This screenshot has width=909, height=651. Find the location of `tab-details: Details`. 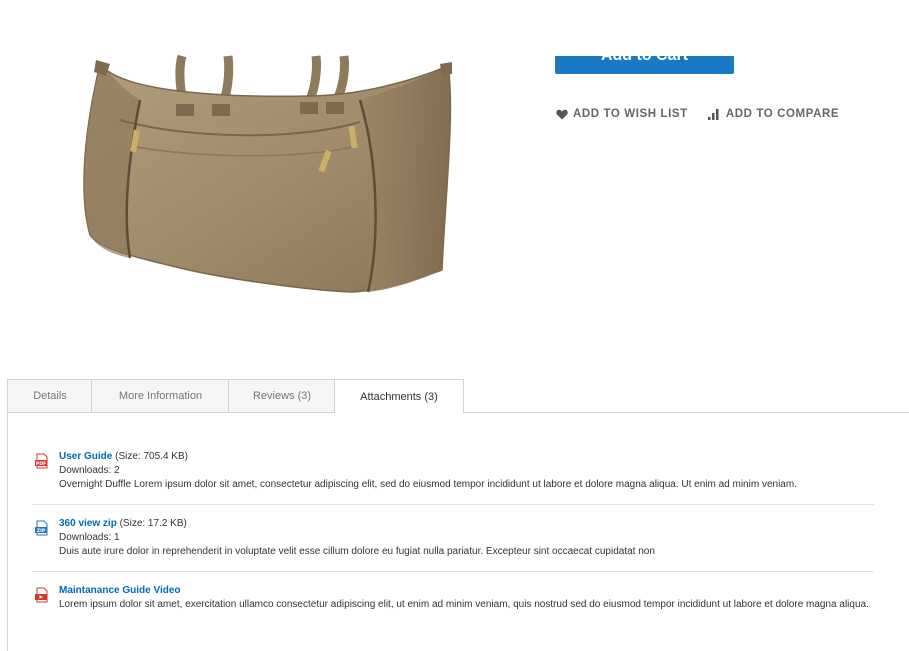

tab-details: Details is located at coordinates (50, 395).